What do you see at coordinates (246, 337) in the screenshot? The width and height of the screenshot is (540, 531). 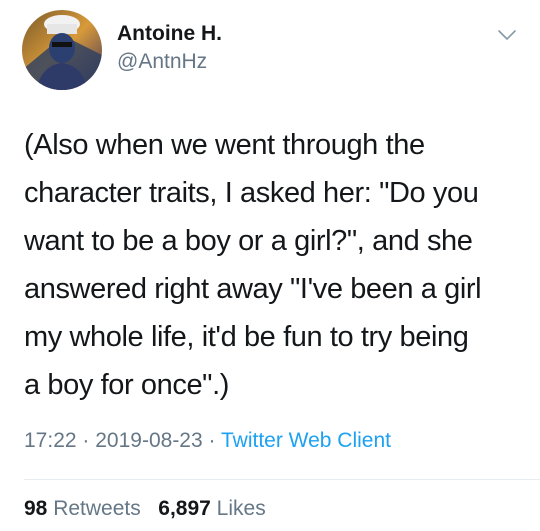 I see `tweet-text-line: my whole life, it'd be fun to try being` at bounding box center [246, 337].